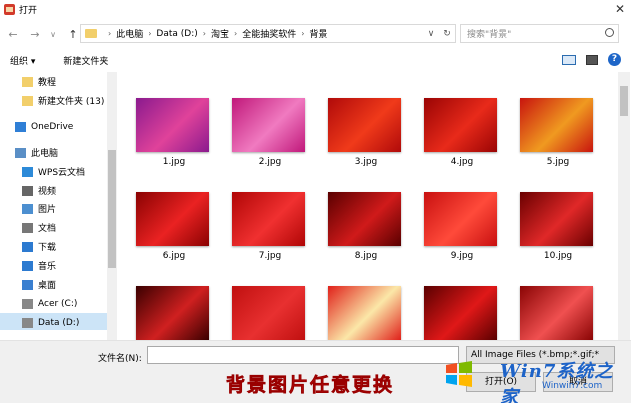 The image size is (631, 403). I want to click on address-dropdown-icon: ∨, so click(431, 34).